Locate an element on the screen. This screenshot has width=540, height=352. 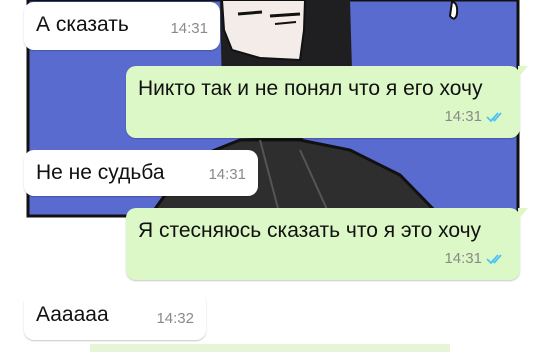
message-text: Никто так и не понял что я его хочу is located at coordinates (310, 88).